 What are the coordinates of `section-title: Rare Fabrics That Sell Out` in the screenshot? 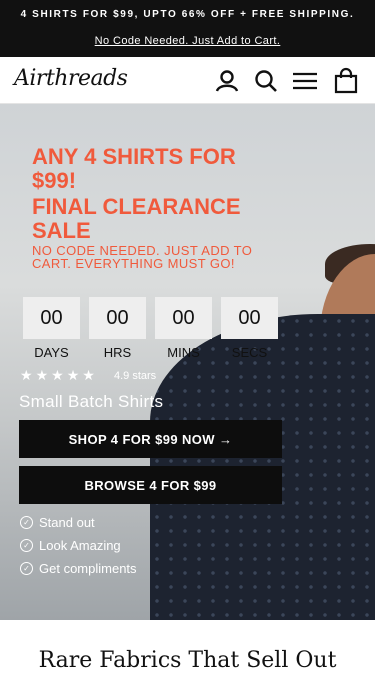 It's located at (187, 660).